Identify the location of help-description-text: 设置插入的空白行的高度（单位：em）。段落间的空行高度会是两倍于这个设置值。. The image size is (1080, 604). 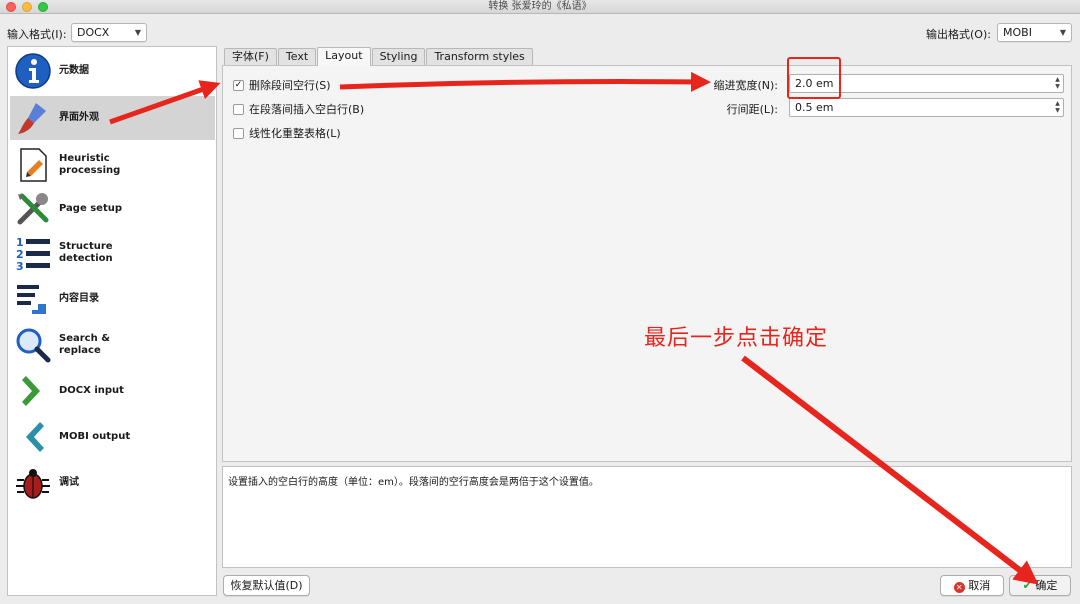
(413, 482).